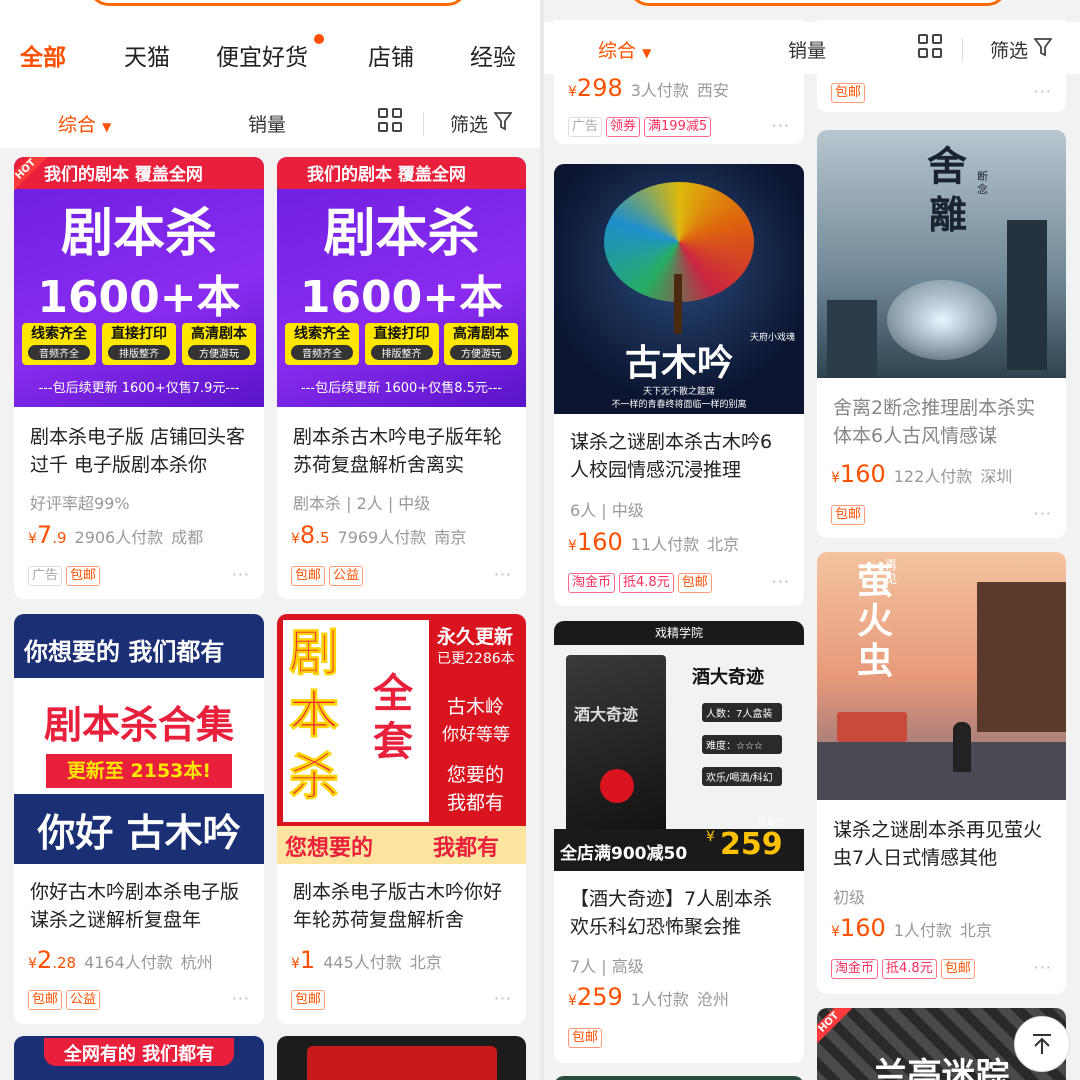 This screenshot has height=1080, width=1080. Describe the element at coordinates (938, 844) in the screenshot. I see `product-title: 谋杀之谜剧本杀再见萤火虫7人日式情感其他` at that location.